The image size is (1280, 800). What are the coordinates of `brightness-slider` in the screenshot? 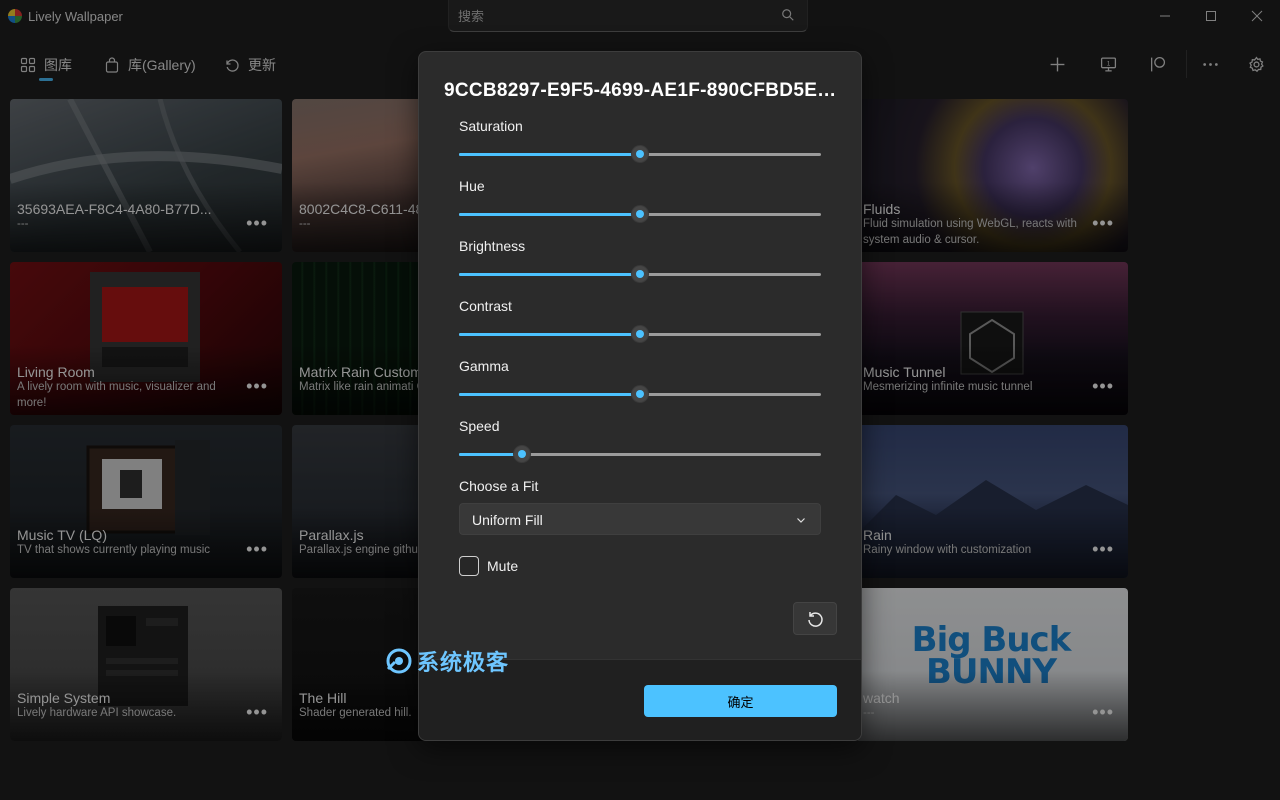 It's located at (640, 274).